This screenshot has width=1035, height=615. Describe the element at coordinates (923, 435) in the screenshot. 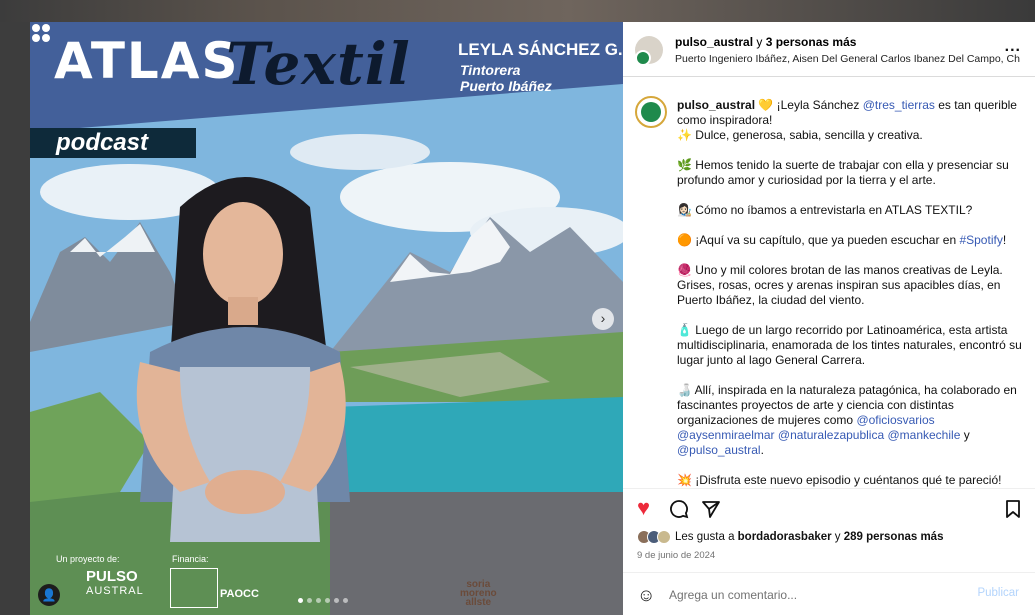

I see `mention-mankechile: @mankechile` at that location.